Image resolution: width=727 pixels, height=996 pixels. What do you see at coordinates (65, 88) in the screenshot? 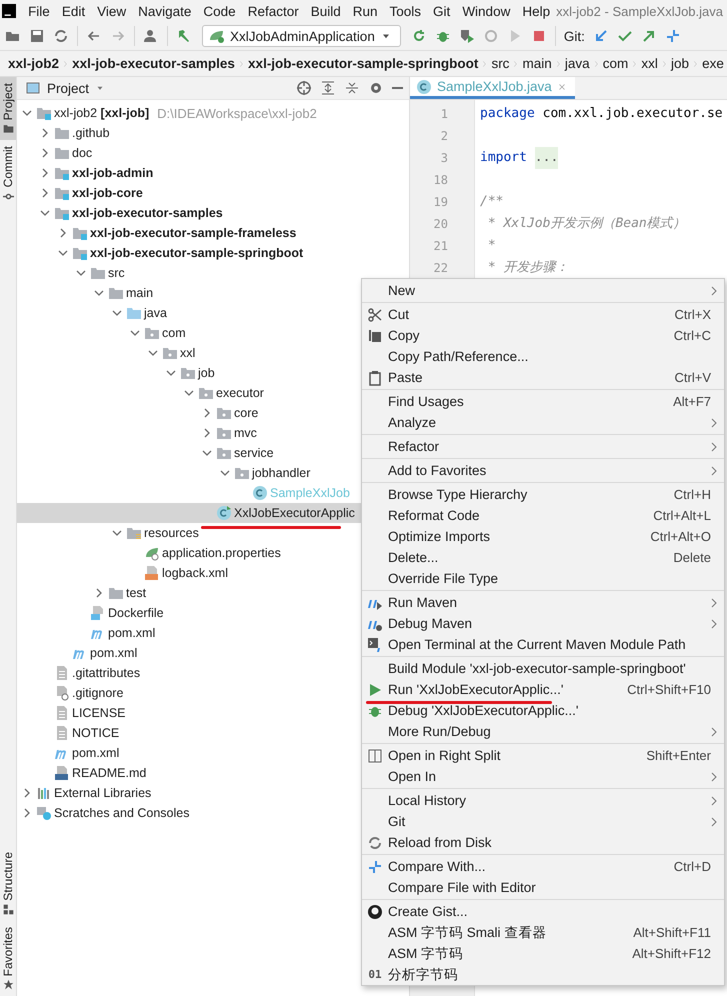
I see `project-view-dropdown: Project` at bounding box center [65, 88].